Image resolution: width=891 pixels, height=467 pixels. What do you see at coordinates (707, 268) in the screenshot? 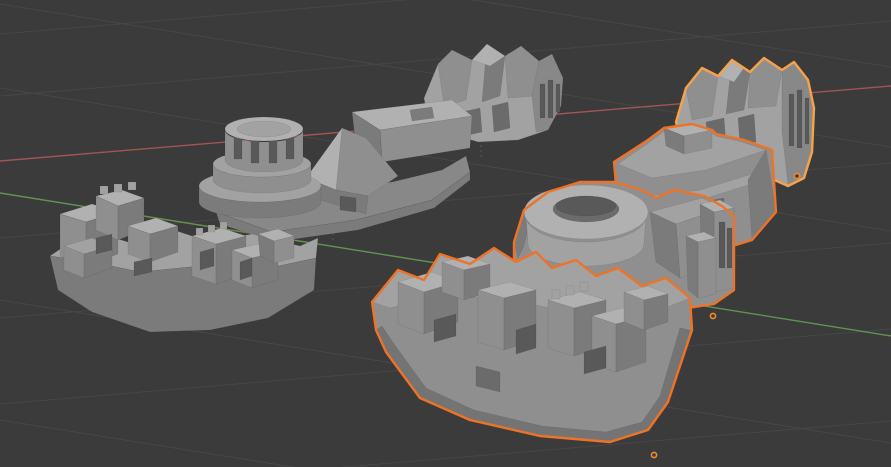
I see `tower-front` at bounding box center [707, 268].